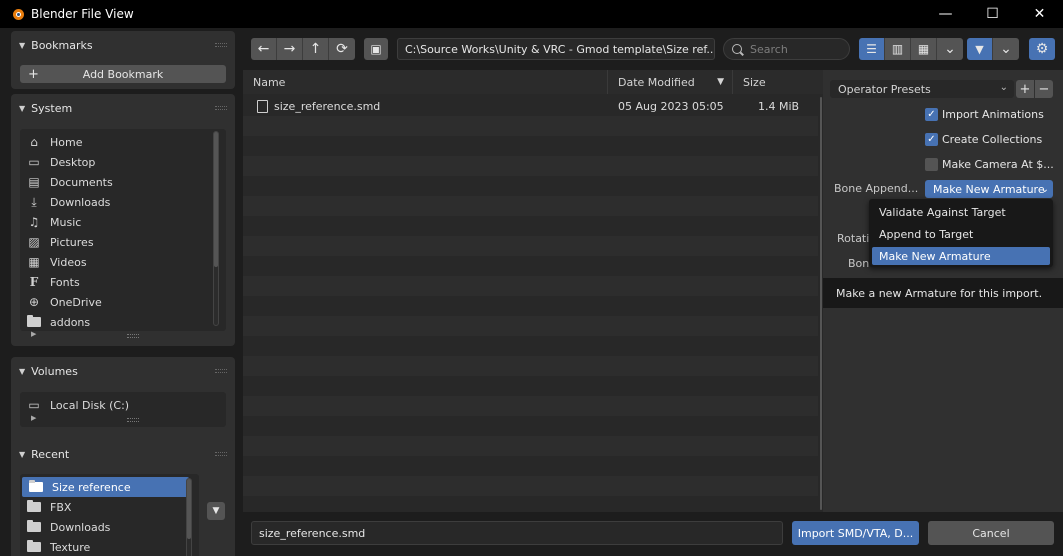 The image size is (1063, 556). Describe the element at coordinates (517, 533) in the screenshot. I see `filename-input: size_reference.smd` at that location.